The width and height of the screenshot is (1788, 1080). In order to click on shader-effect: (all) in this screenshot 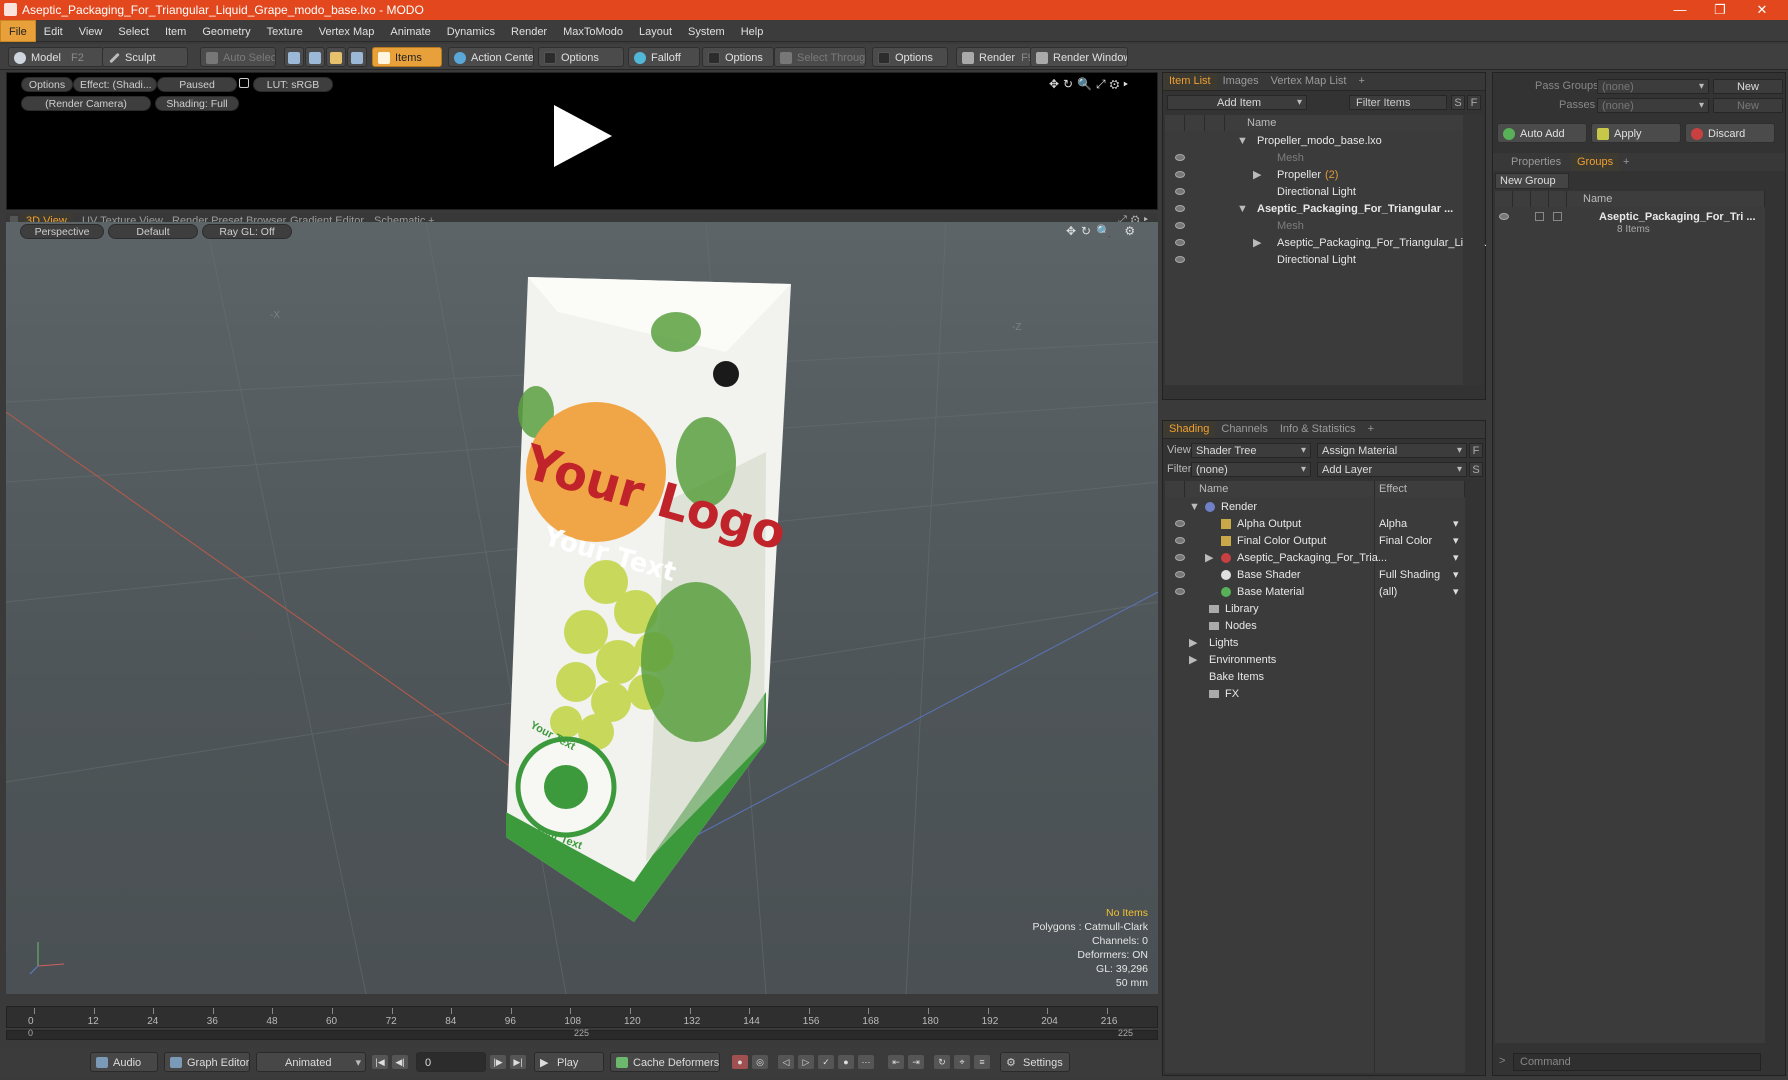, I will do `click(1388, 592)`.